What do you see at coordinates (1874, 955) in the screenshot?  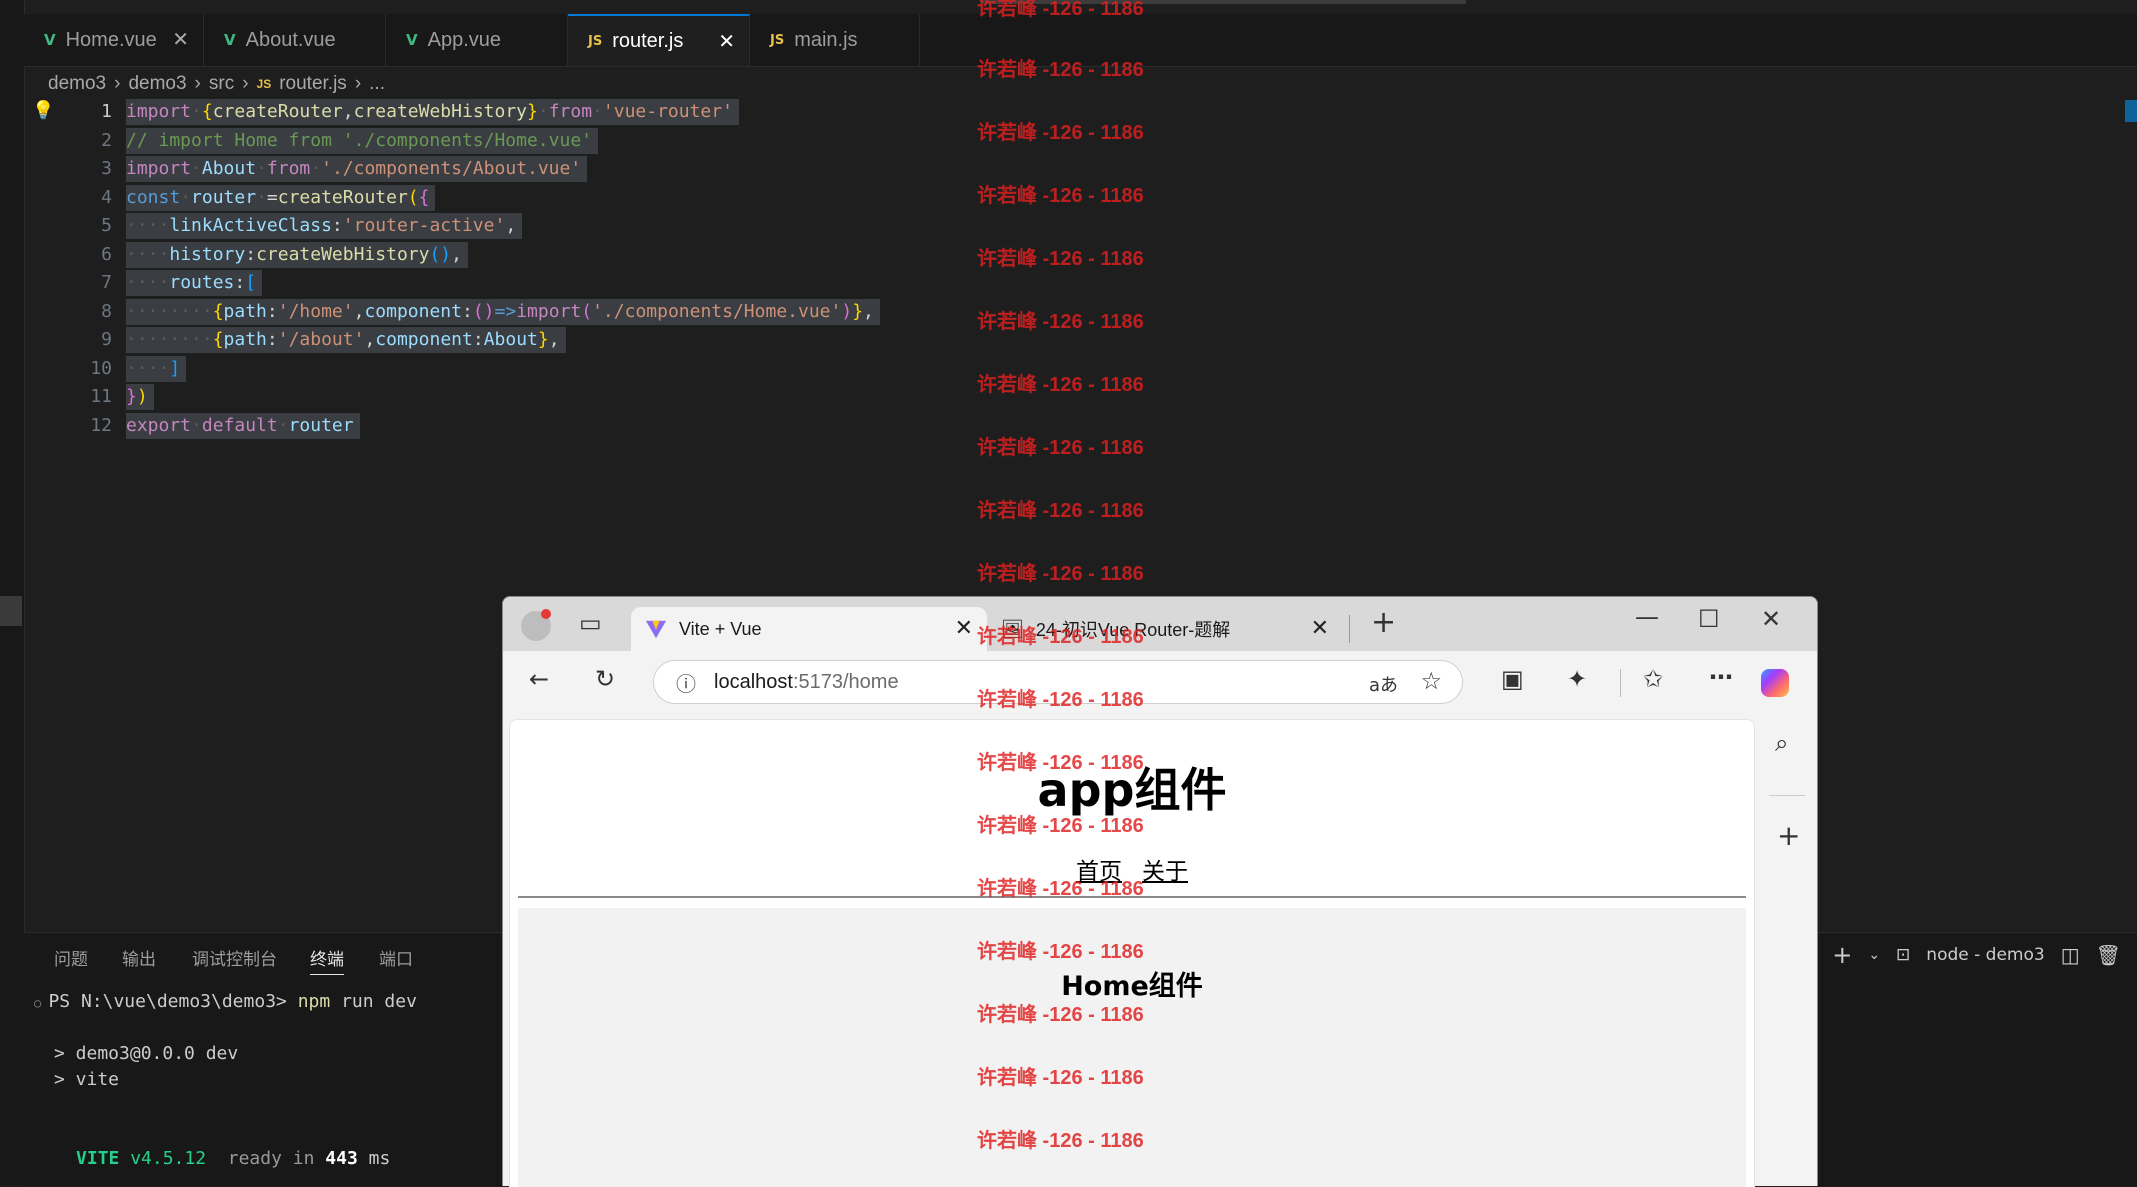 I see `chevron-down-icon: ⌄` at bounding box center [1874, 955].